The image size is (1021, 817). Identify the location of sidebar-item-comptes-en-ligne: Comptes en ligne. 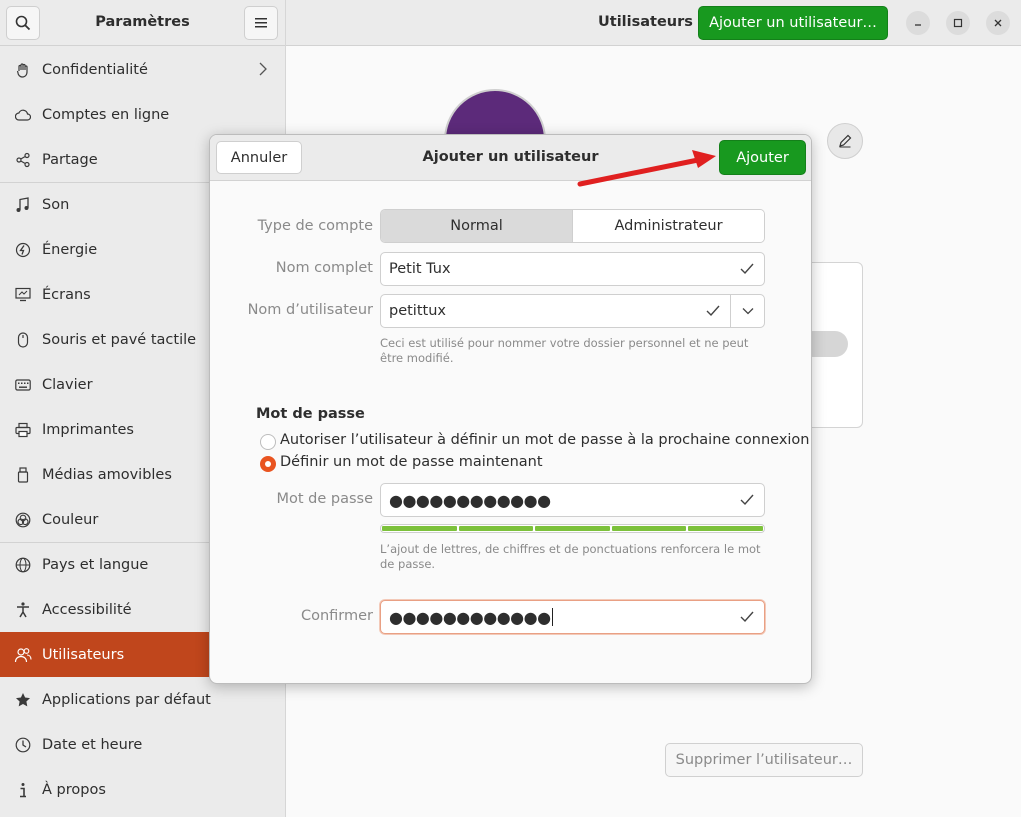
(142, 114).